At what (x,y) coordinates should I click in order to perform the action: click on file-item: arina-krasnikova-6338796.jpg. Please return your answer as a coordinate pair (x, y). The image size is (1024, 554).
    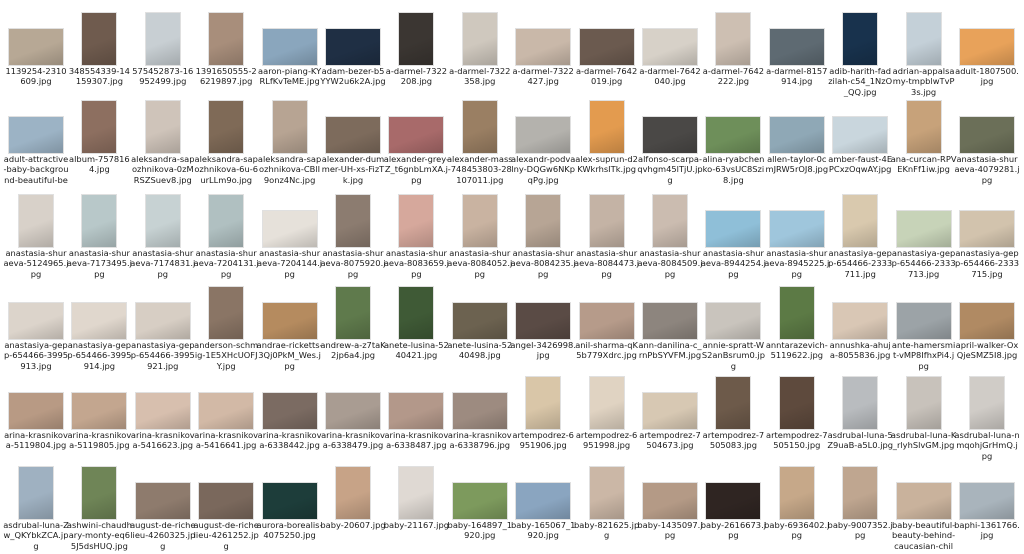
    Looking at the image, I should click on (480, 418).